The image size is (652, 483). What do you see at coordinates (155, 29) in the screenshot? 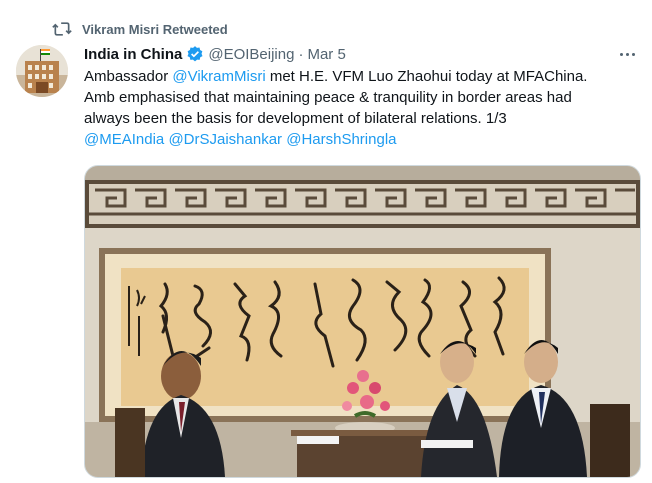
I see `retweet-label: Vikram Misri Retweeted` at bounding box center [155, 29].